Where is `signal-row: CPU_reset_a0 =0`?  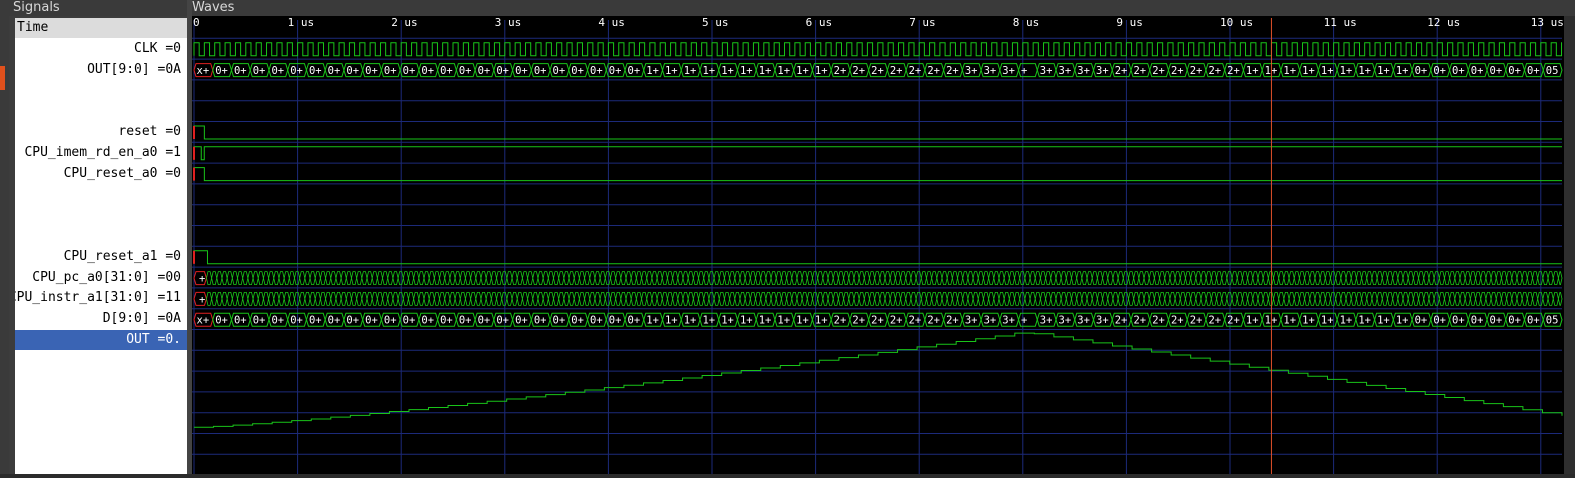 signal-row: CPU_reset_a0 =0 is located at coordinates (101, 174).